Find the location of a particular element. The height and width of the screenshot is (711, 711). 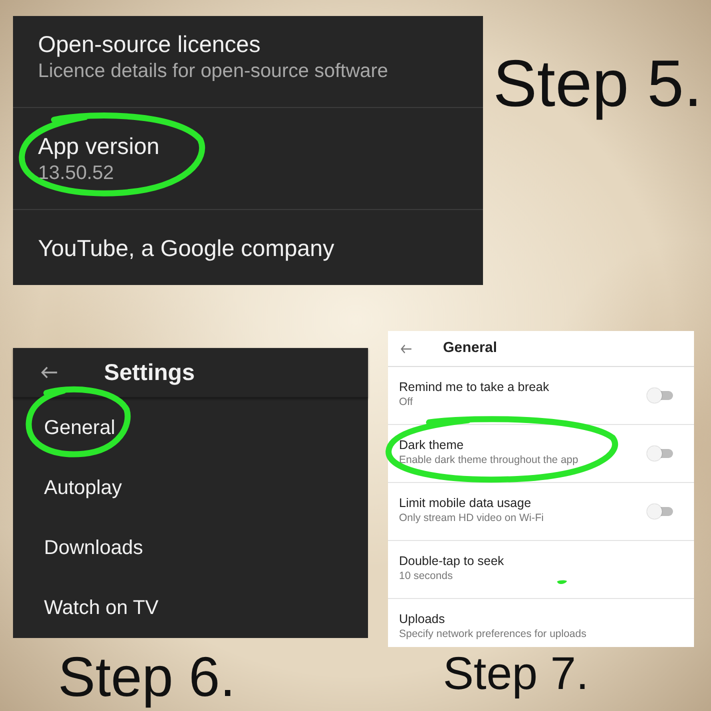

setting-subtitle: Enable dark theme throughout the app is located at coordinates (488, 460).